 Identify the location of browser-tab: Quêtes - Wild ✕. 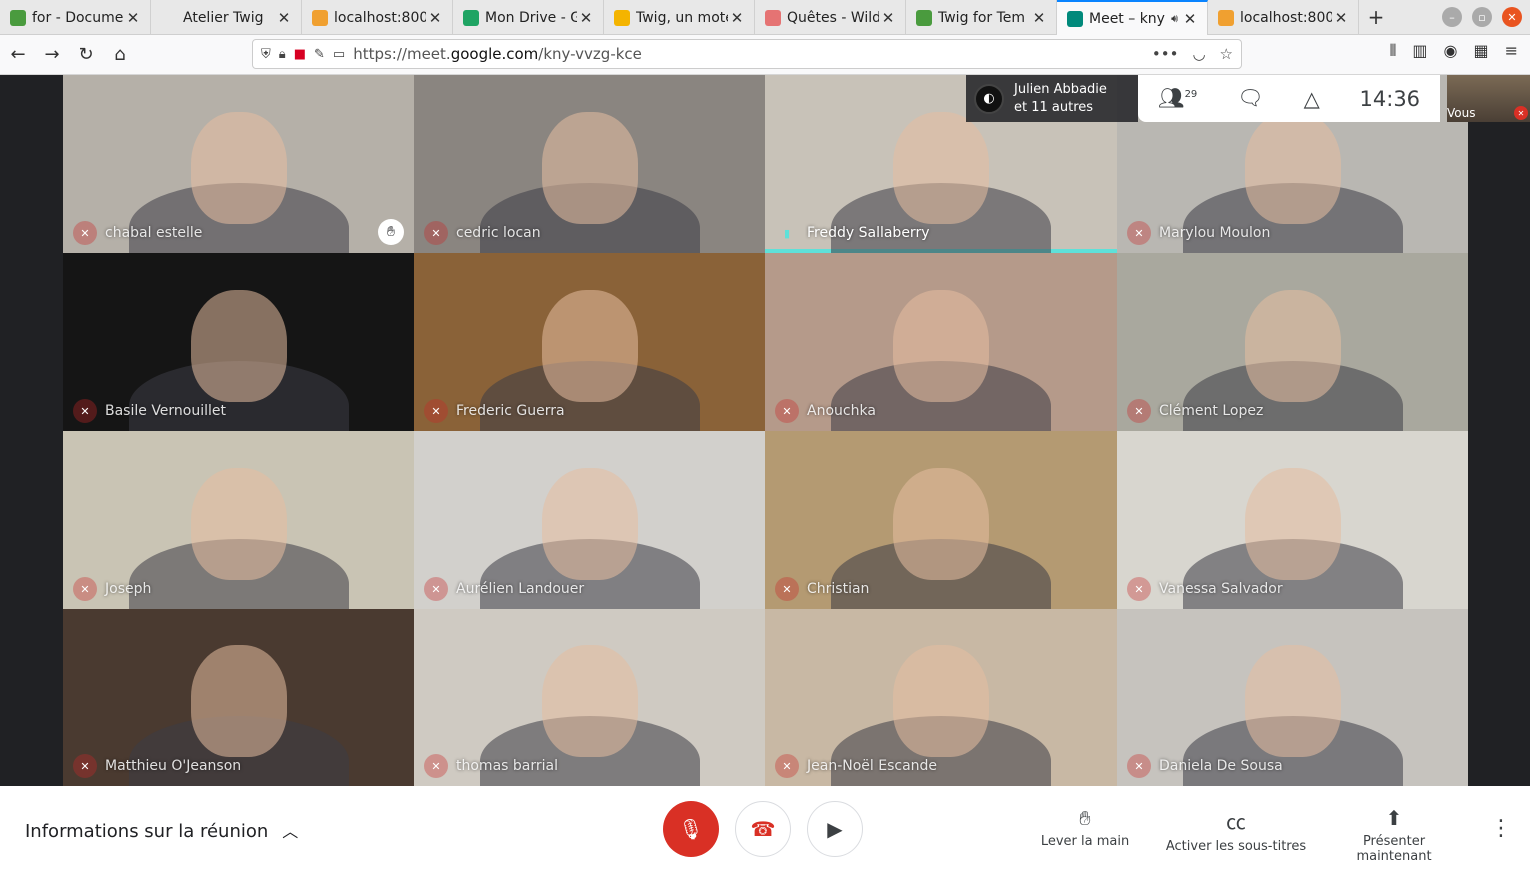
(830, 17).